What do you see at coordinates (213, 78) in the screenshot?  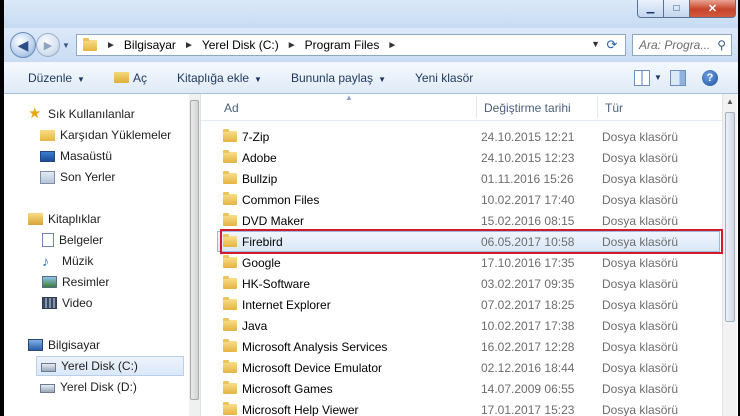 I see `add-to-library-label: Kitaplığa ekle` at bounding box center [213, 78].